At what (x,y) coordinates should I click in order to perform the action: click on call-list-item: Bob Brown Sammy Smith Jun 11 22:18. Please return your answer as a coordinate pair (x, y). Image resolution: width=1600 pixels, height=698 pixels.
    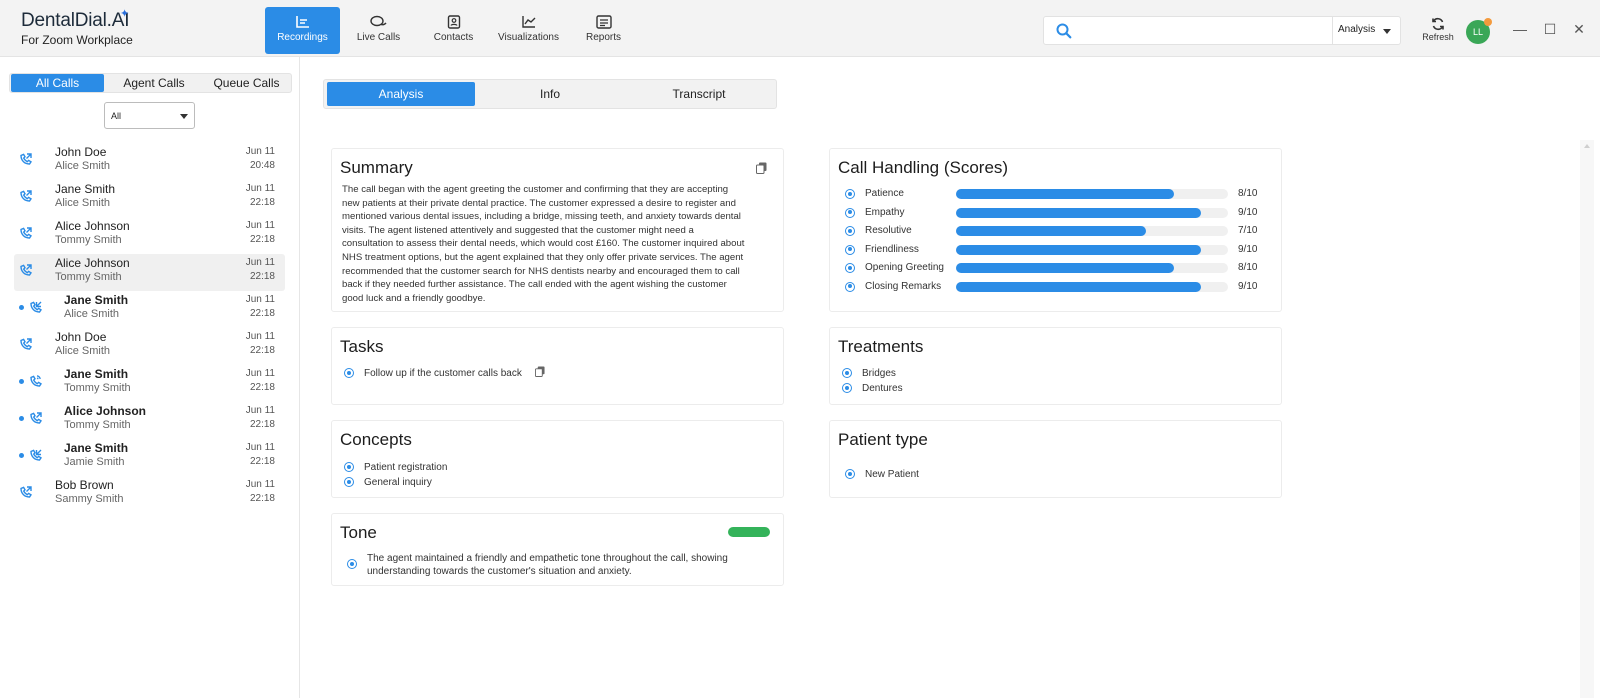
    Looking at the image, I should click on (149, 494).